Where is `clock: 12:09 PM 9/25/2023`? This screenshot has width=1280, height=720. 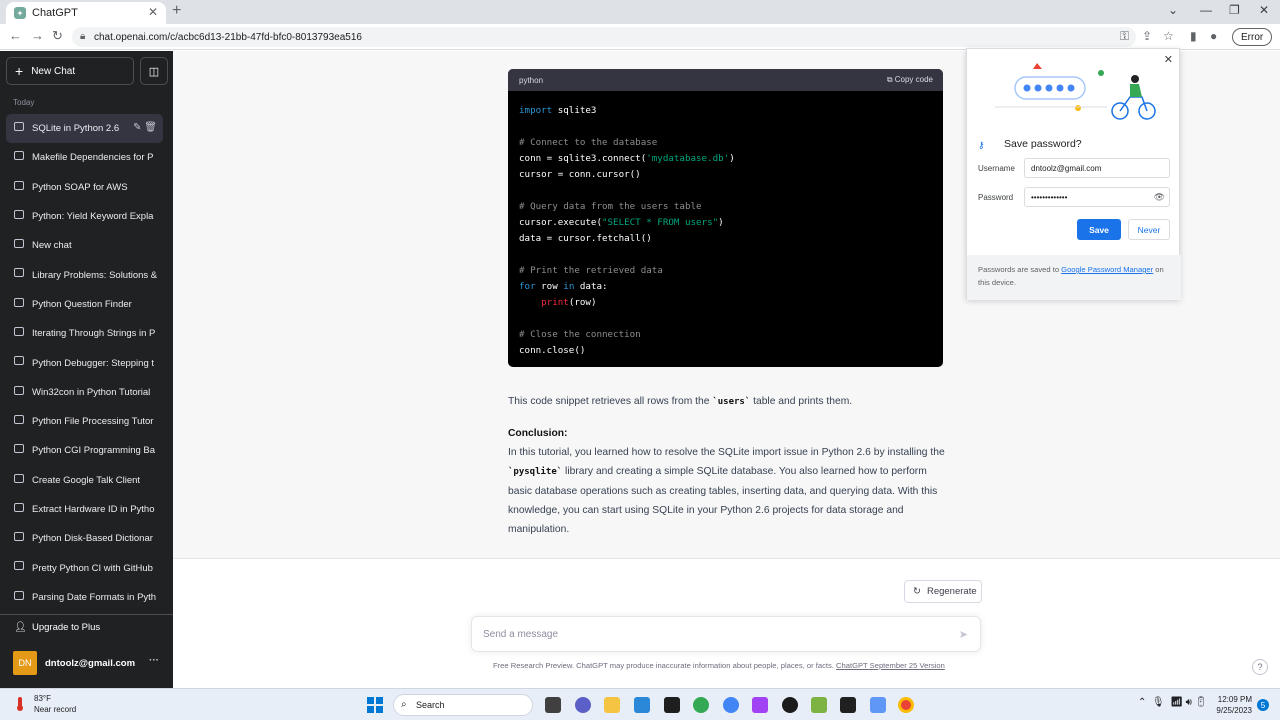
clock: 12:09 PM 9/25/2023 is located at coordinates (1232, 705).